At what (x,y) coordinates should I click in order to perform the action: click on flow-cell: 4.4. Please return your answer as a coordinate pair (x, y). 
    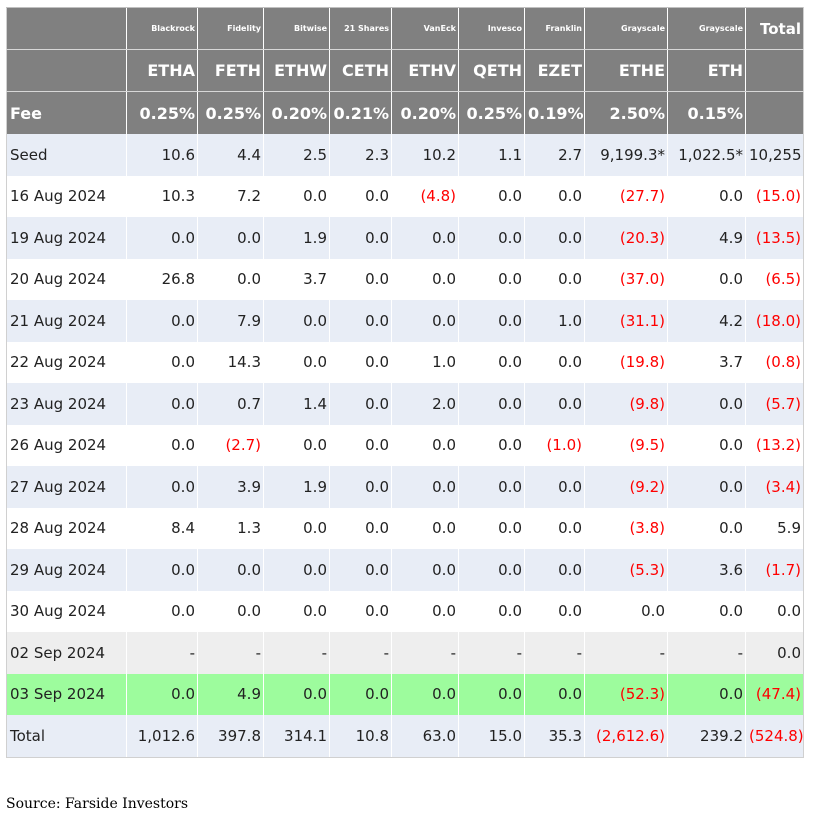
    Looking at the image, I should click on (230, 155).